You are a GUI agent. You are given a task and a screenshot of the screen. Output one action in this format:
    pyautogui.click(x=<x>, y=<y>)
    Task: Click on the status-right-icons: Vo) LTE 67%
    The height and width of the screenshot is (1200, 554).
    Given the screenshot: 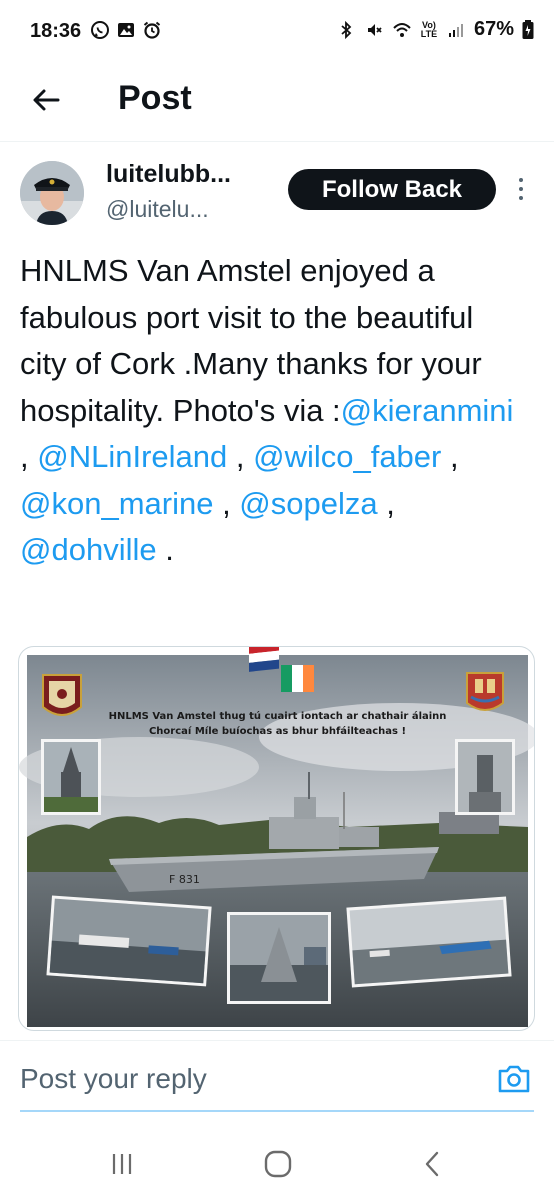 What is the action you would take?
    pyautogui.click(x=435, y=29)
    